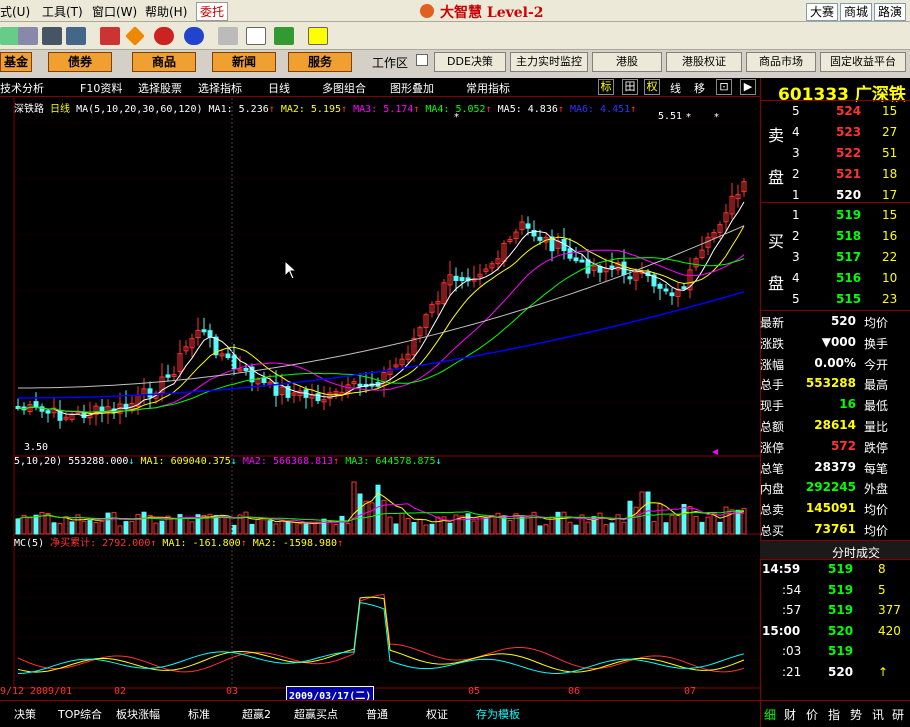 The width and height of the screenshot is (910, 727). Describe the element at coordinates (863, 62) in the screenshot. I see `nav-fixed-income: 固定收益平台` at that location.